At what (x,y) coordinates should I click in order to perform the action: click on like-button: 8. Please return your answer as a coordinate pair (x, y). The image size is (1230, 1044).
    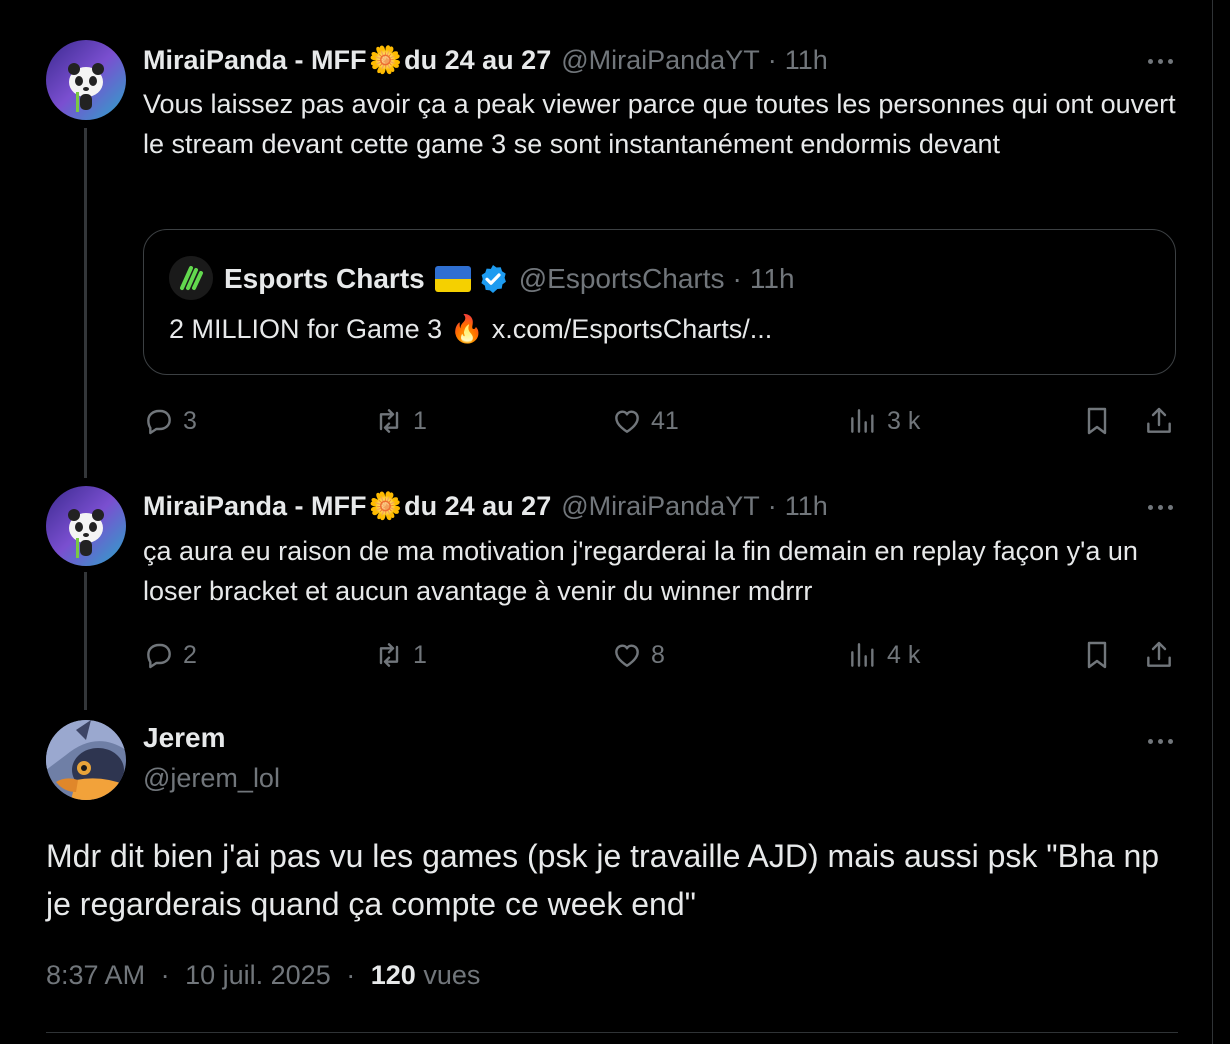
    Looking at the image, I should click on (638, 655).